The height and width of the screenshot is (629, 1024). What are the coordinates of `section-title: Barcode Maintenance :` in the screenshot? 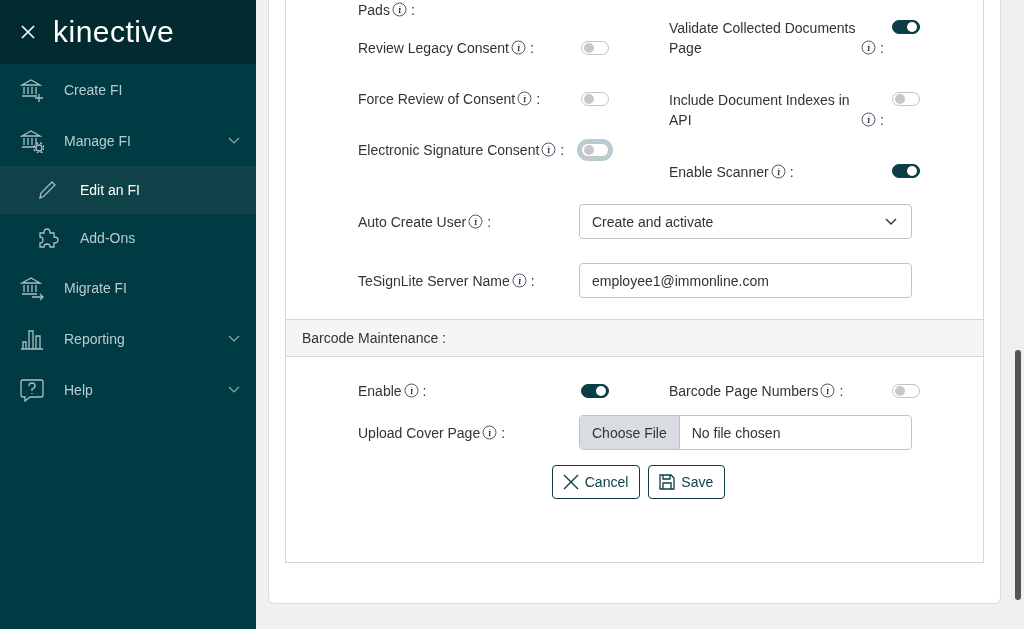 It's located at (374, 338).